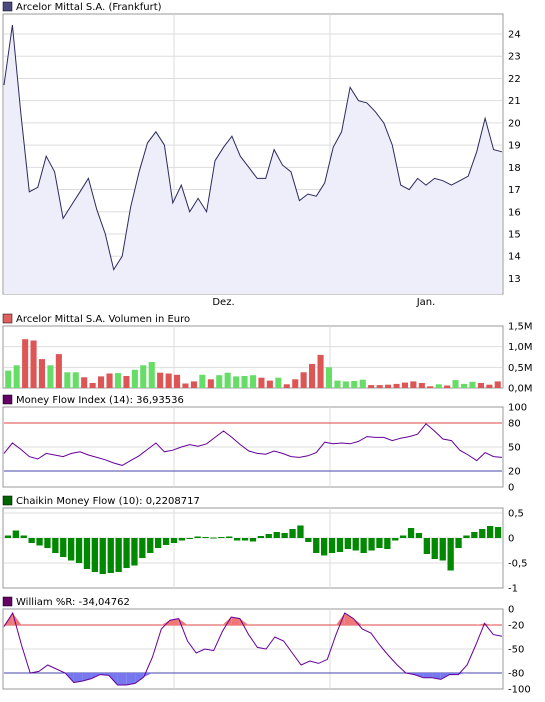 This screenshot has width=545, height=702. I want to click on volume-title: Arcelor Mittal S.A. Volumen in Euro, so click(103, 319).